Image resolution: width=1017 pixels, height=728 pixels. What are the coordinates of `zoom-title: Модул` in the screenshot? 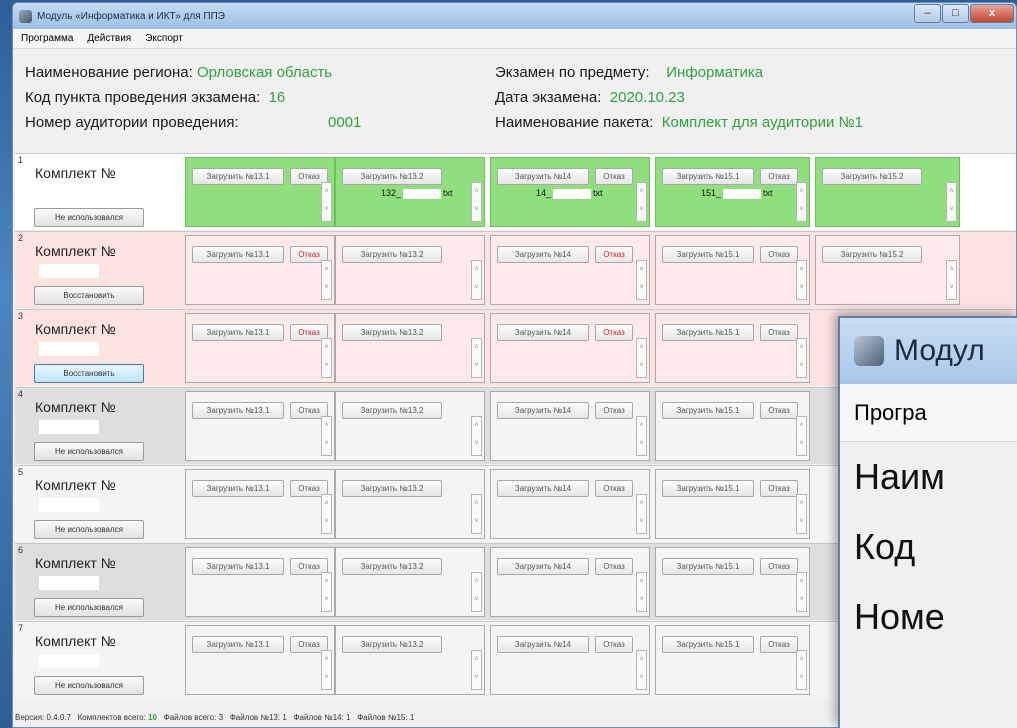 It's located at (939, 350).